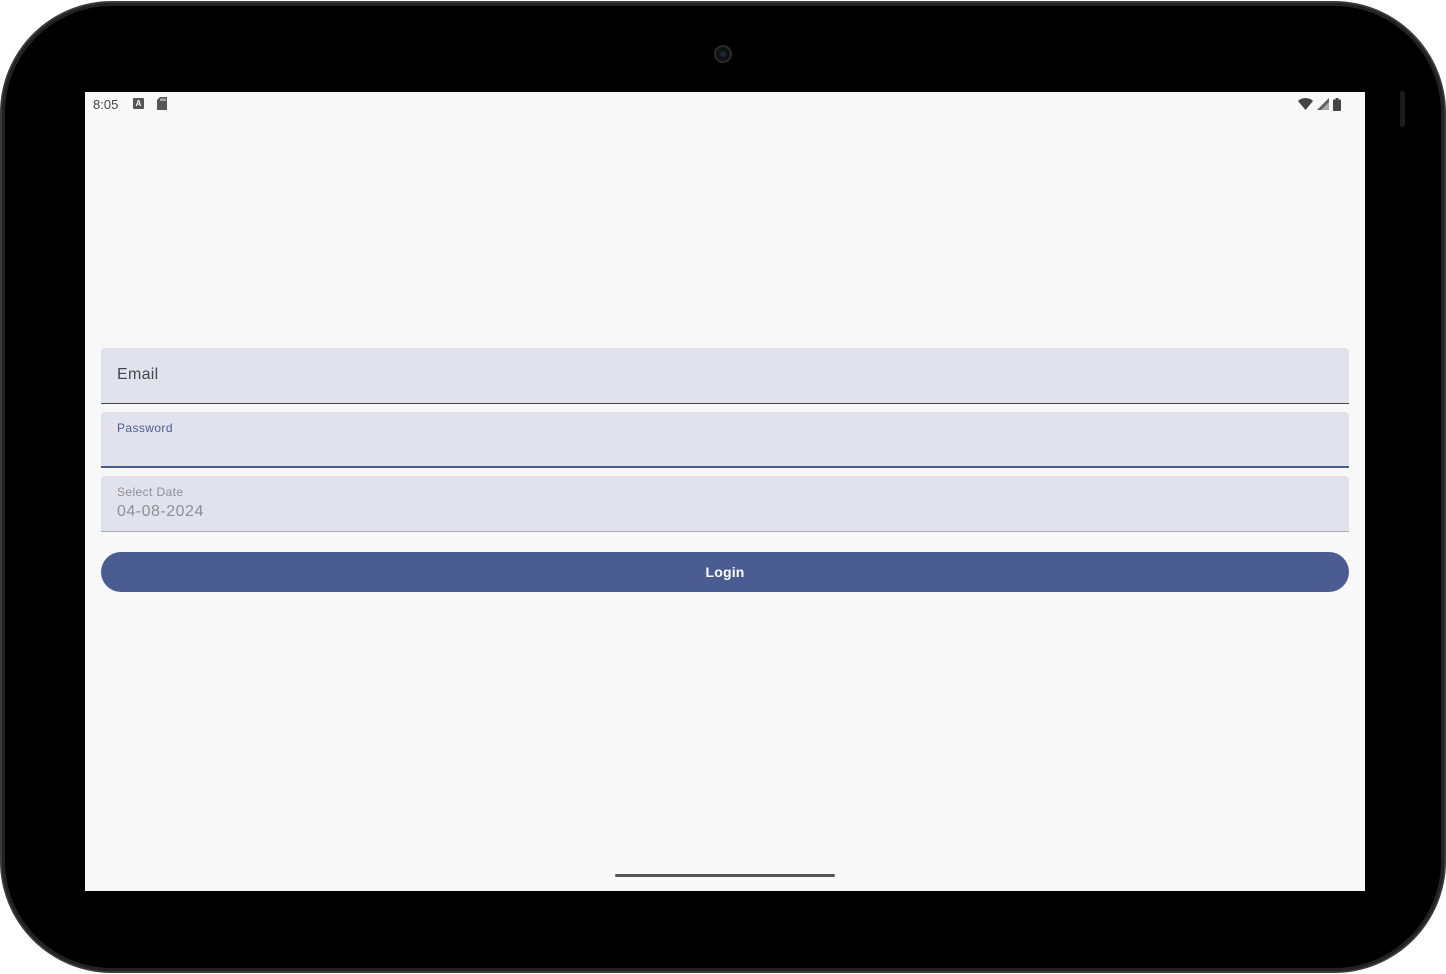 The image size is (1446, 974). What do you see at coordinates (1323, 104) in the screenshot?
I see `signal-icon` at bounding box center [1323, 104].